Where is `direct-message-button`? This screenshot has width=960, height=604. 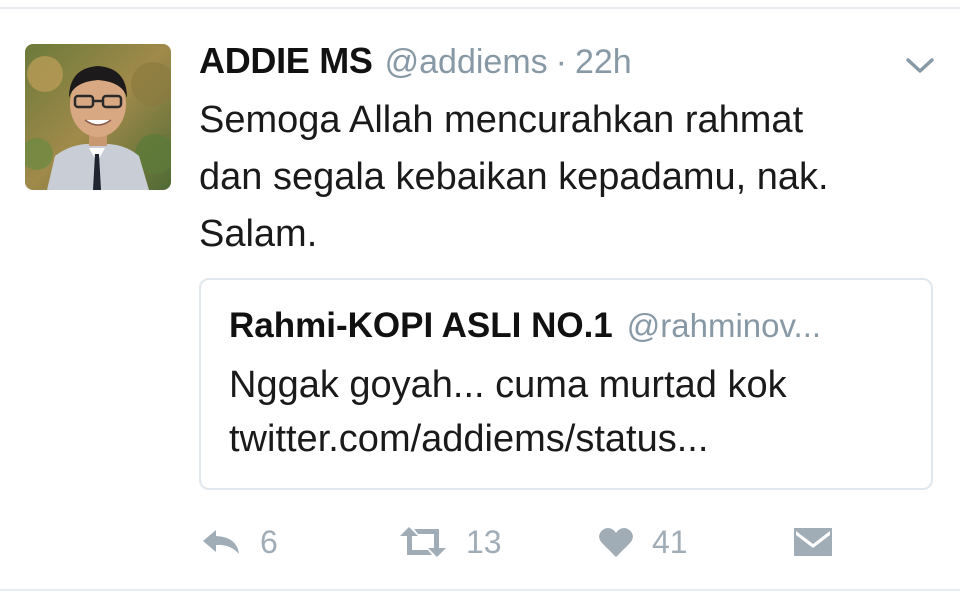
direct-message-button is located at coordinates (813, 542).